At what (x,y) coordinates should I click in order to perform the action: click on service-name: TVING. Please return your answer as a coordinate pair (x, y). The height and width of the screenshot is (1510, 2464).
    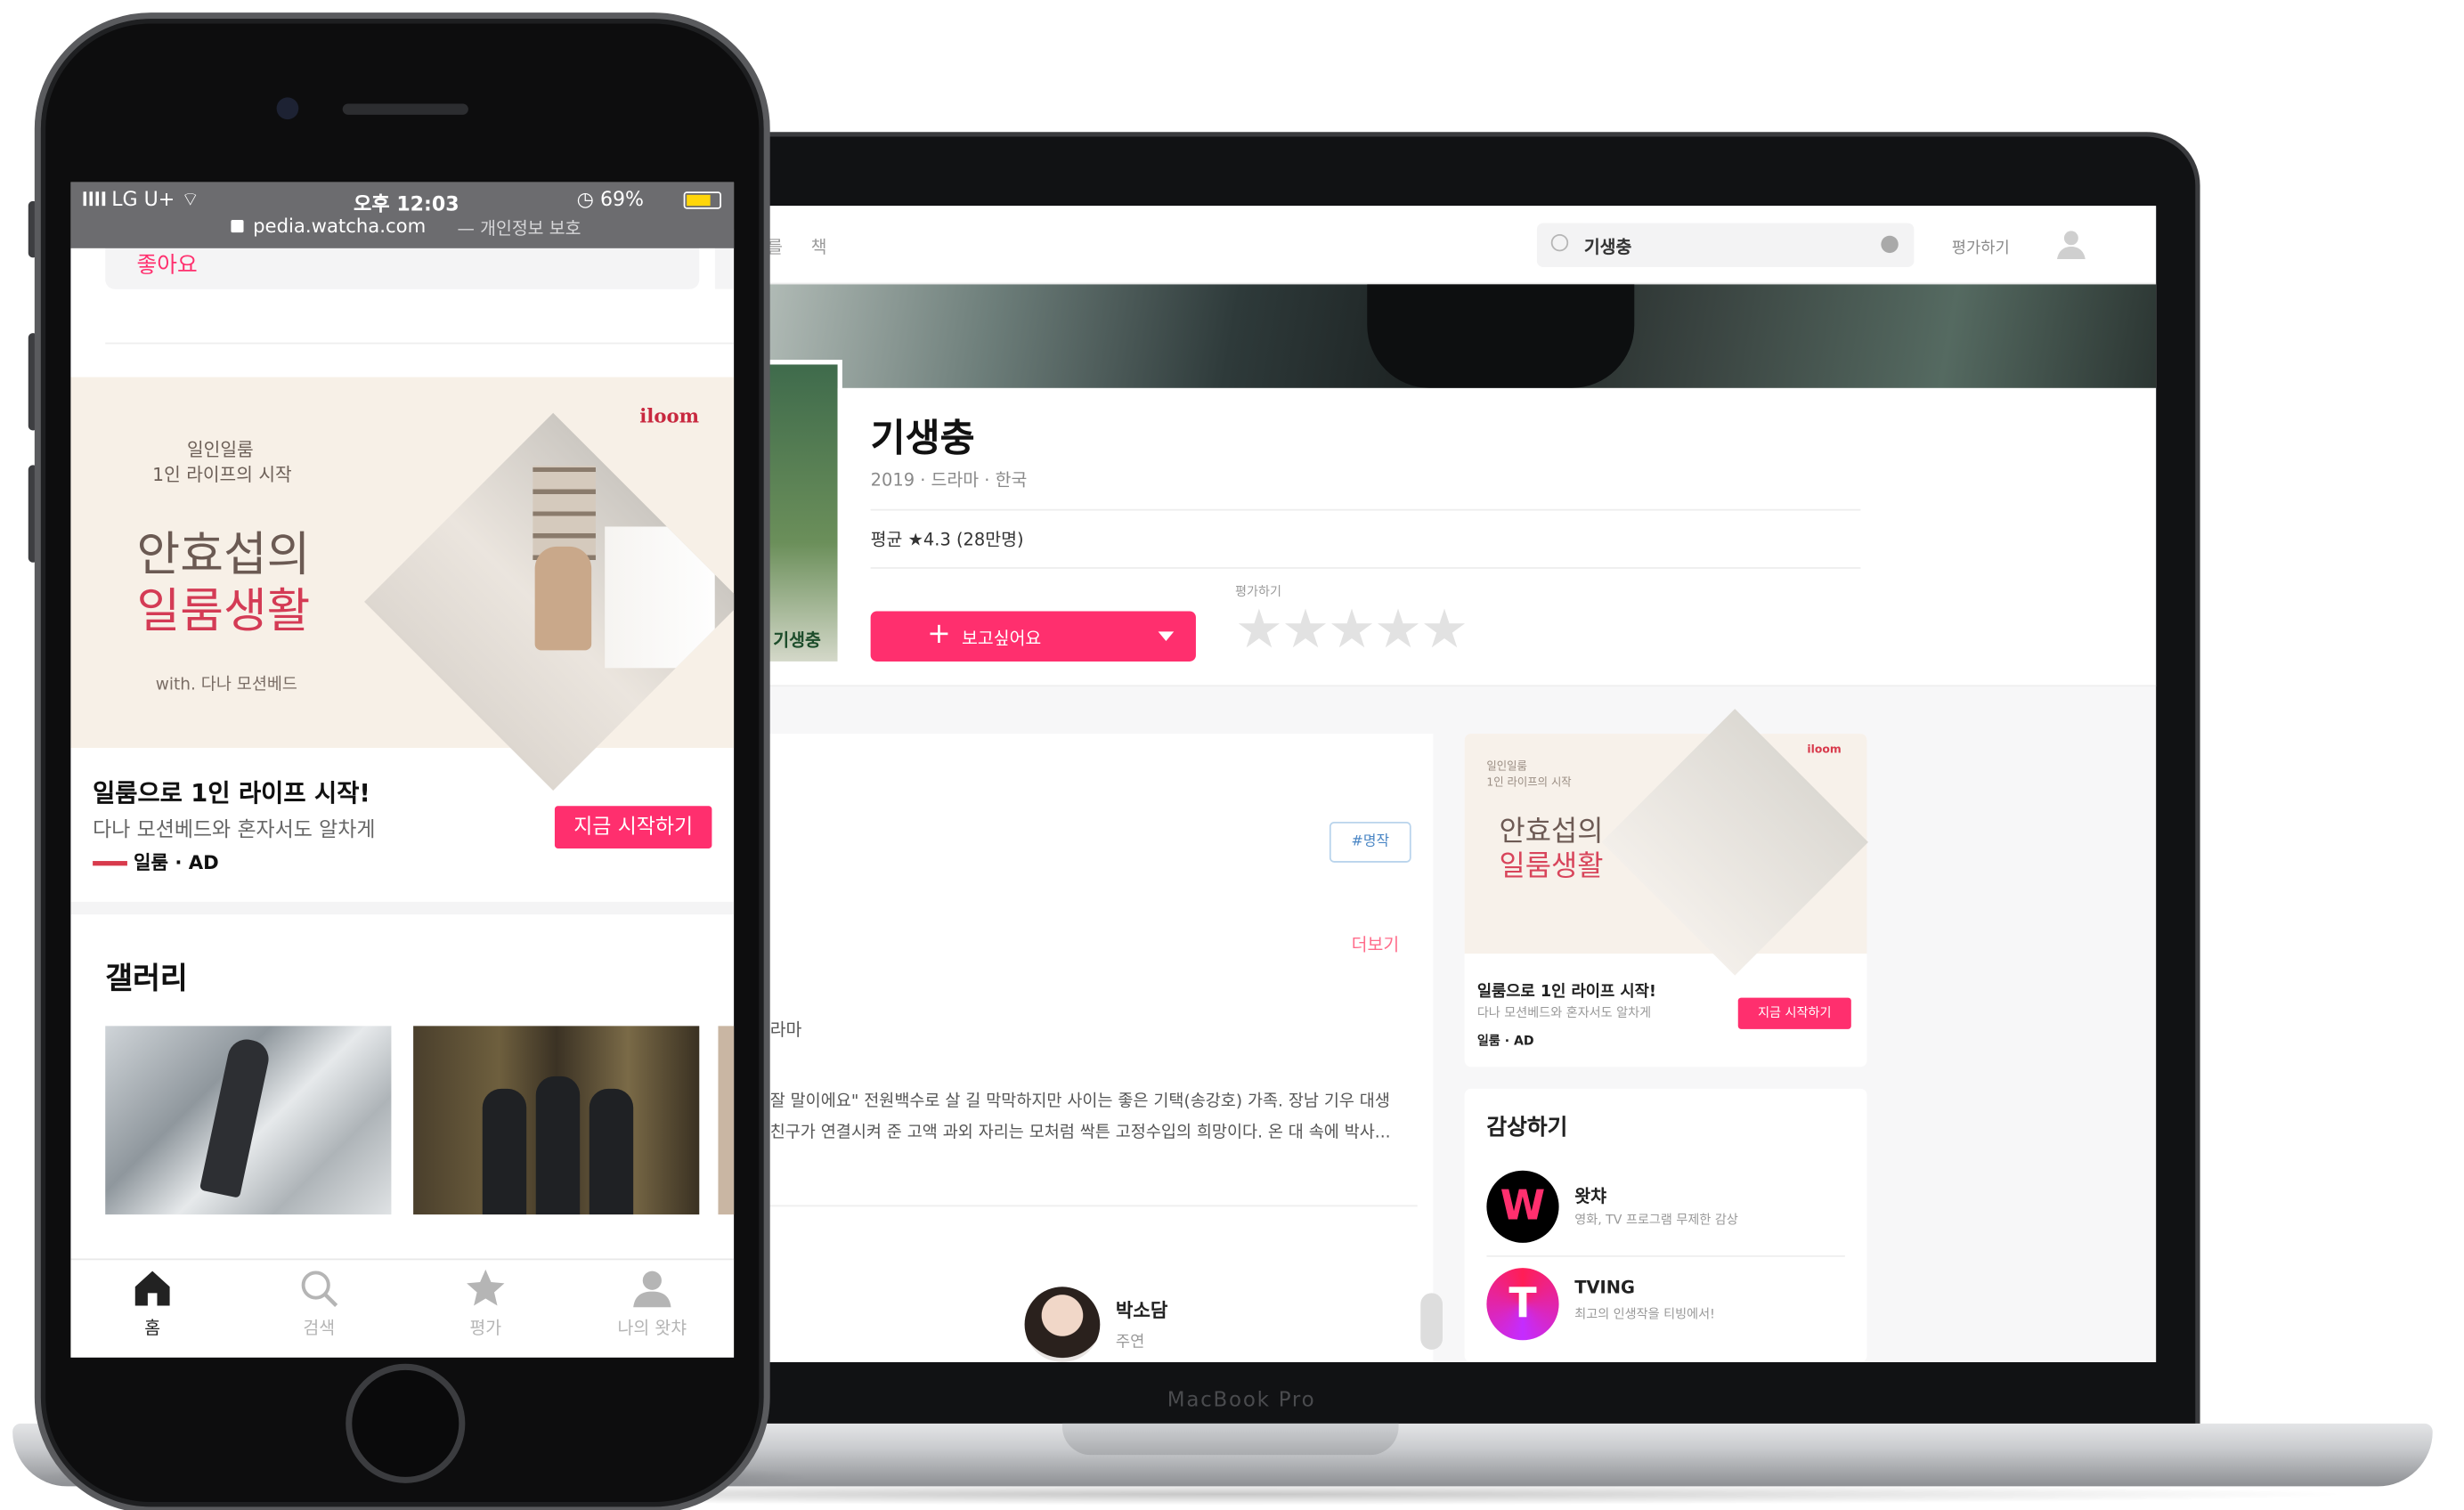
    Looking at the image, I should click on (1604, 1288).